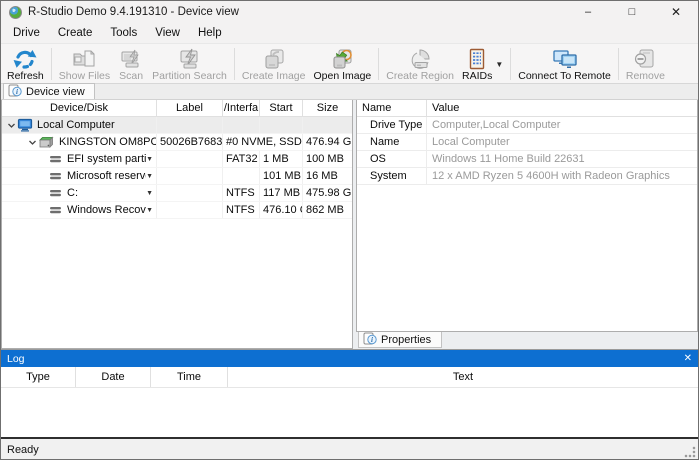  Describe the element at coordinates (281, 108) in the screenshot. I see `device-col-start: Start` at that location.